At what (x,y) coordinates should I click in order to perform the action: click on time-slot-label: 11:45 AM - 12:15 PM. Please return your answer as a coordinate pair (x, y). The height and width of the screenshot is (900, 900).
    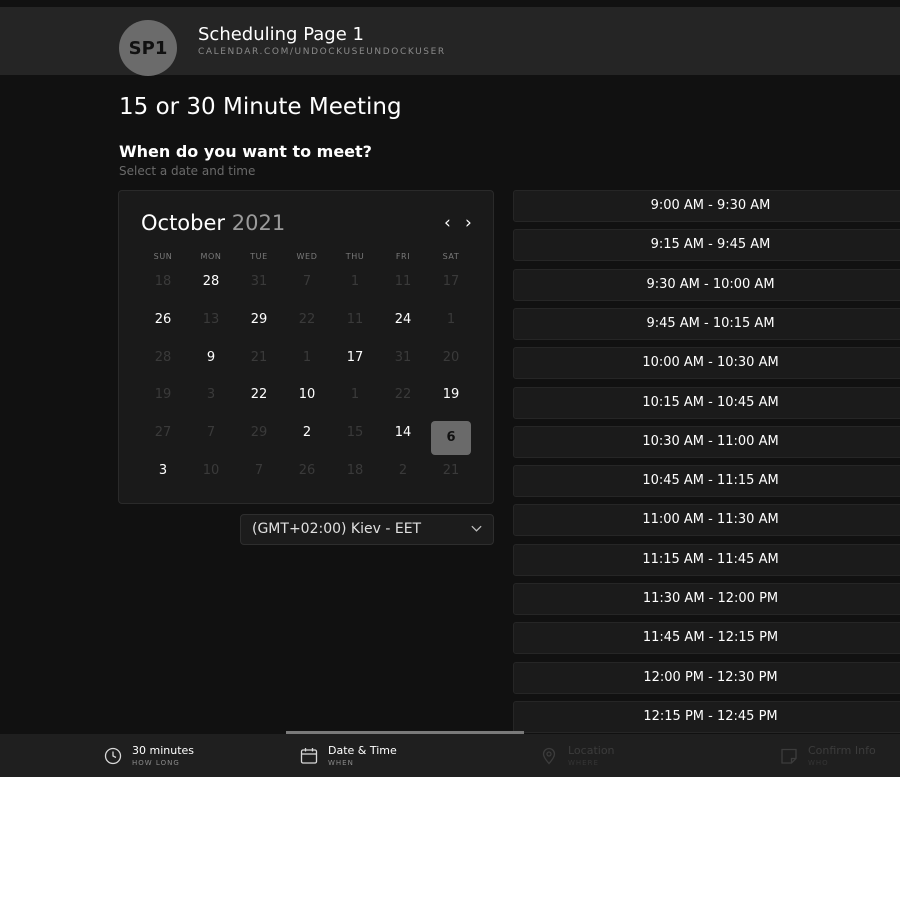
    Looking at the image, I should click on (710, 638).